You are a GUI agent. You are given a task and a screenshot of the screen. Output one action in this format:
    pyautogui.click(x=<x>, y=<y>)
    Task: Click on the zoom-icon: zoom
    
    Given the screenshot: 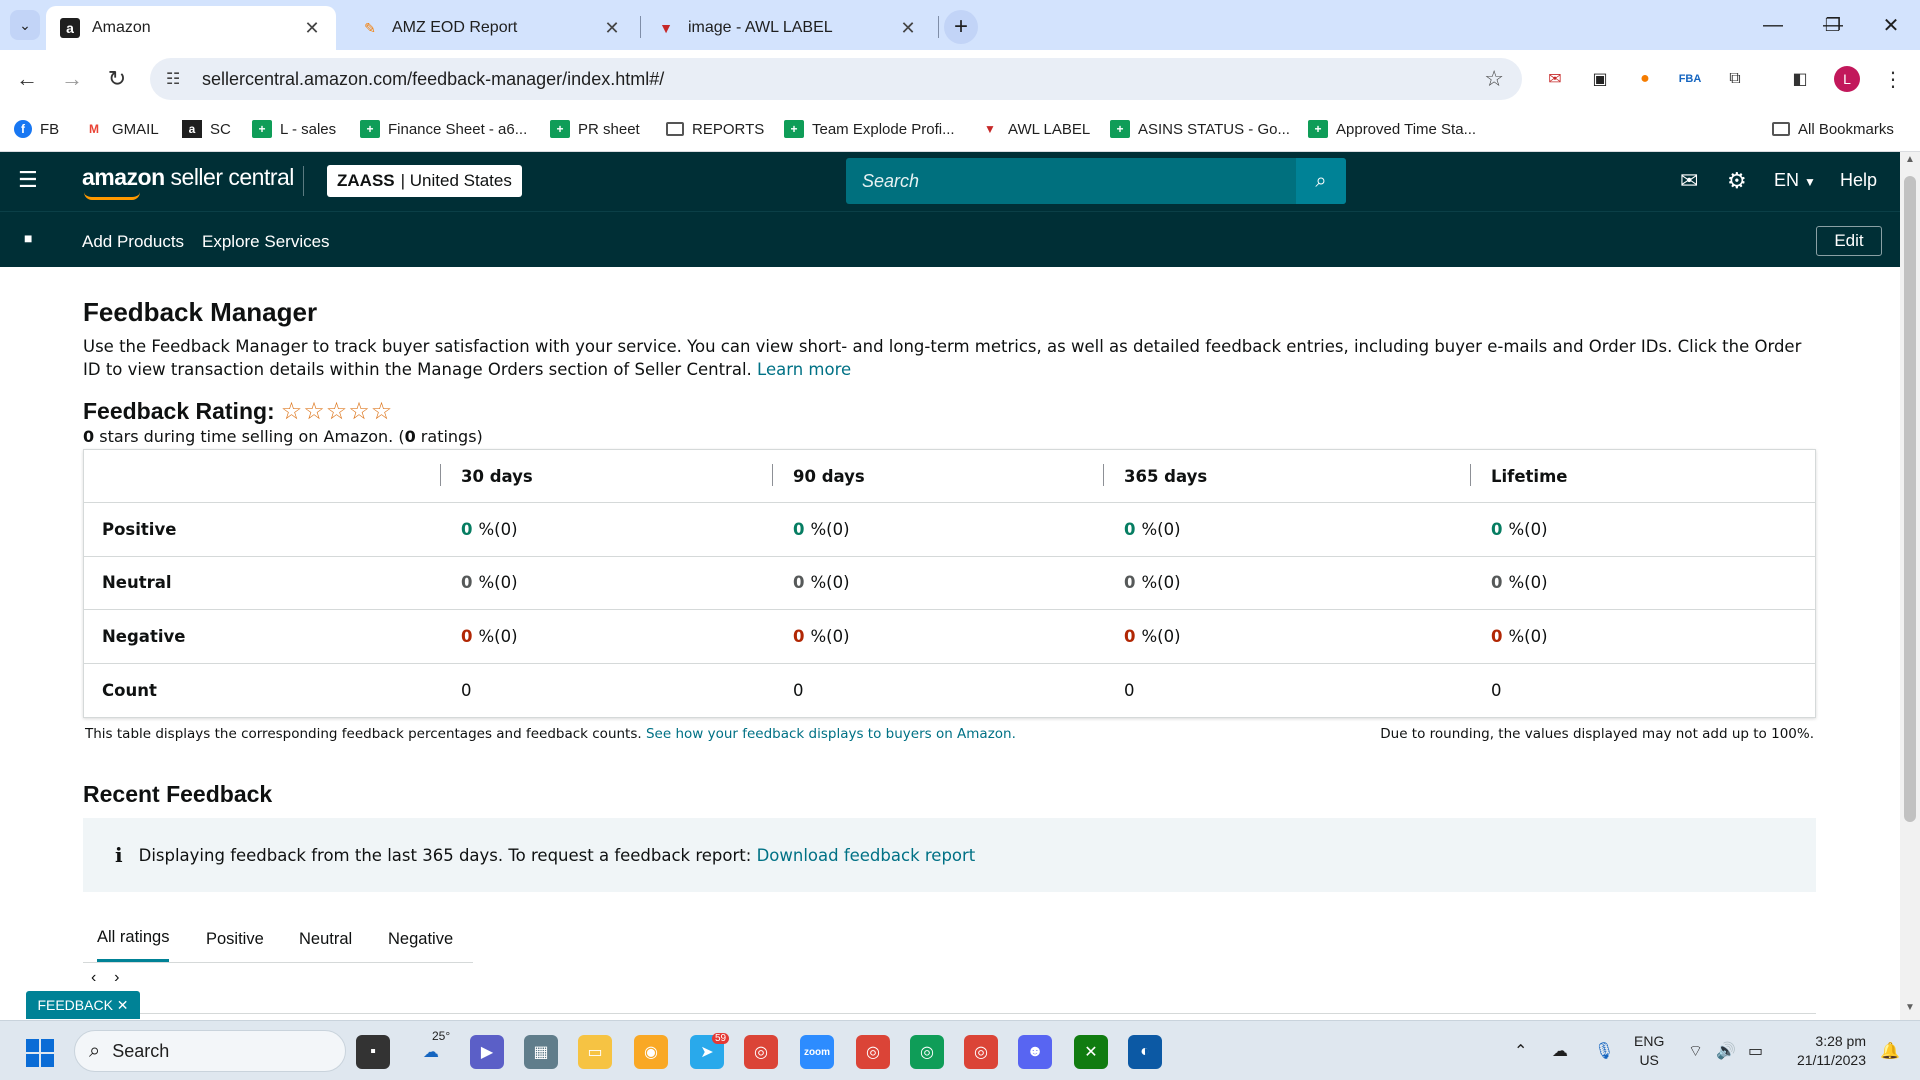 What is the action you would take?
    pyautogui.click(x=817, y=1052)
    